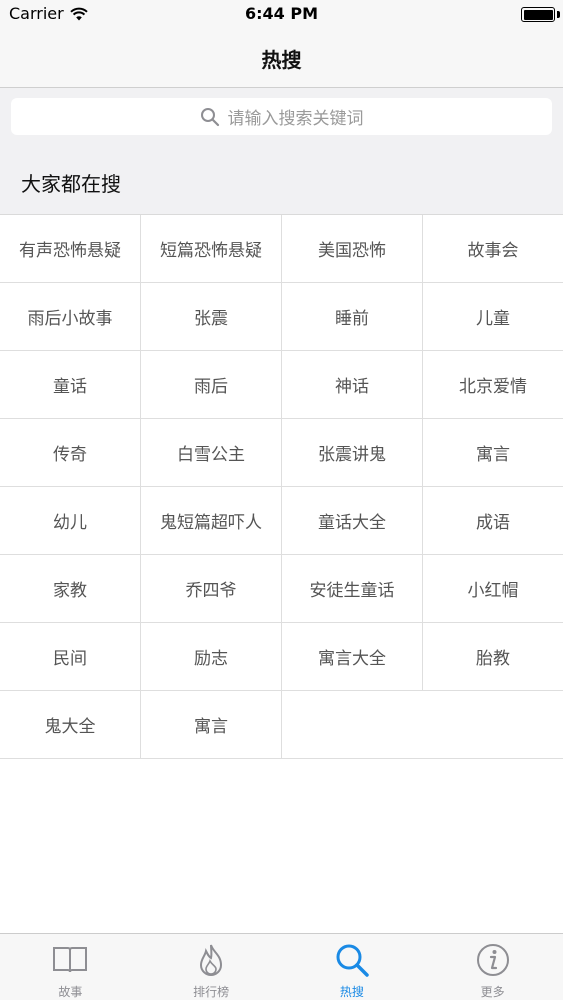  I want to click on tab-label: 热搜, so click(351, 992).